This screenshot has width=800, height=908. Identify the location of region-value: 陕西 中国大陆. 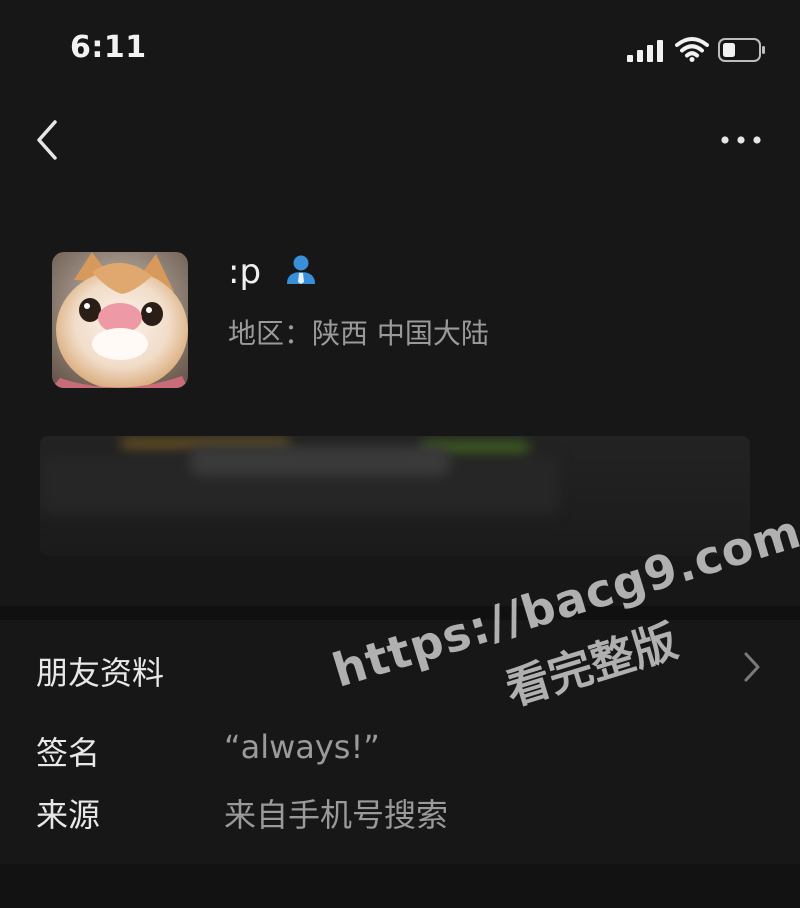
(400, 333).